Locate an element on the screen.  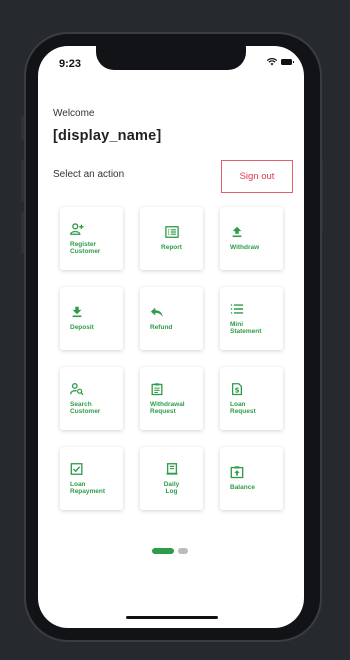
loan-request-tile: $ Loan Request is located at coordinates (251, 398).